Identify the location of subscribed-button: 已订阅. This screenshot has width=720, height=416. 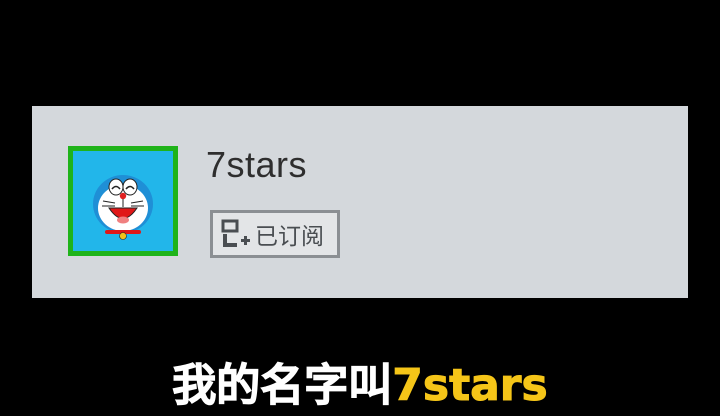
(275, 234).